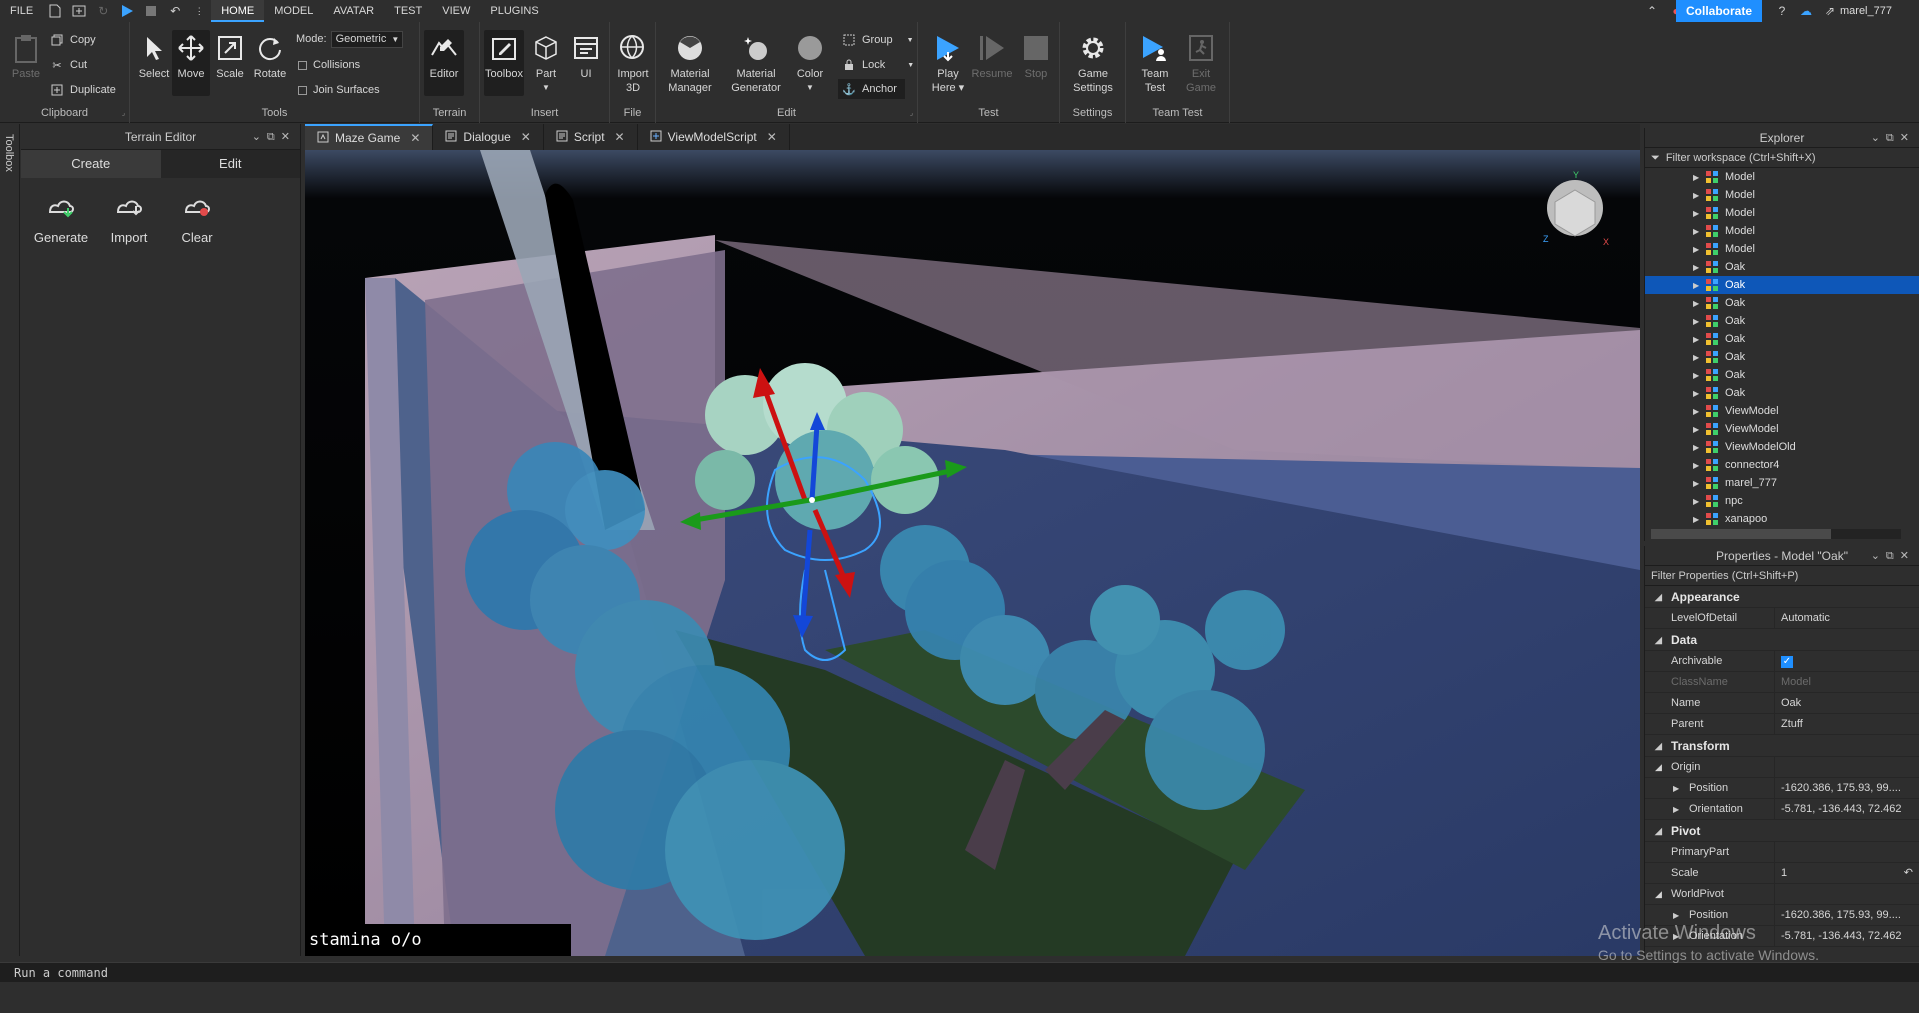  Describe the element at coordinates (488, 137) in the screenshot. I see `tab-dialogue: Dialogue ✕` at that location.